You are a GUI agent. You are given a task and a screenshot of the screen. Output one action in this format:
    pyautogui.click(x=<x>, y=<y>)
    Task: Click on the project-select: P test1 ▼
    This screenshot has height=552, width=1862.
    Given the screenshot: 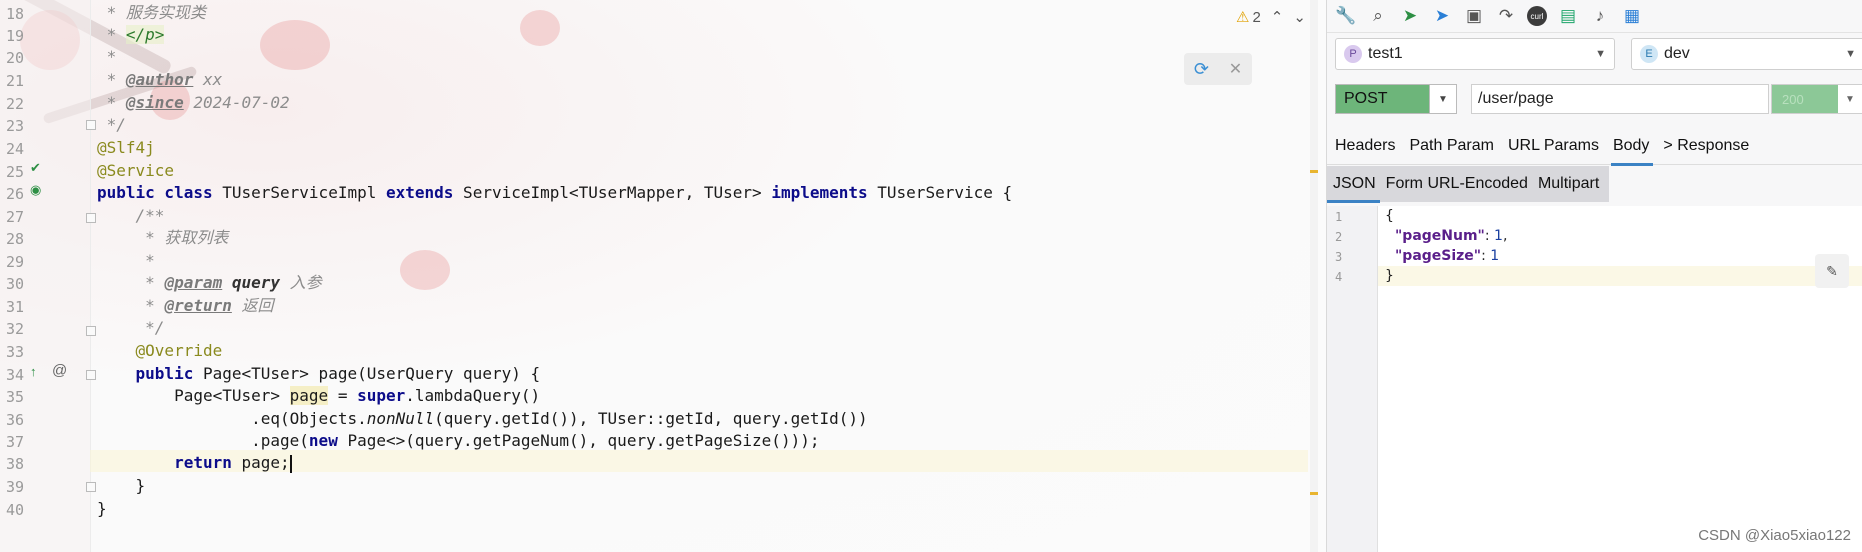 What is the action you would take?
    pyautogui.click(x=1475, y=54)
    